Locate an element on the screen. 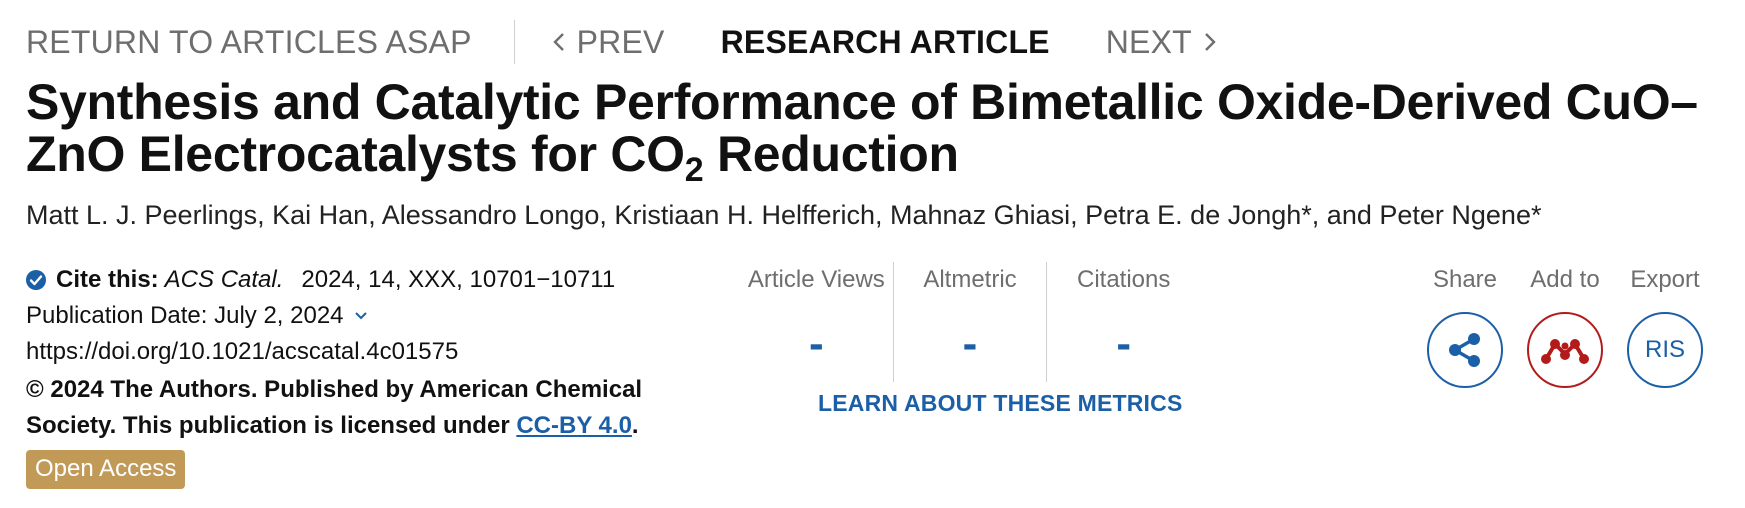  author-name: Mahnaz Ghiasi is located at coordinates (980, 215).